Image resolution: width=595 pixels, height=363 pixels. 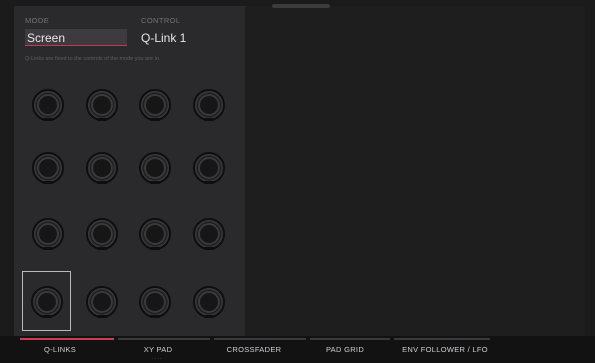 What do you see at coordinates (163, 38) in the screenshot?
I see `control-value: Q-Link 1` at bounding box center [163, 38].